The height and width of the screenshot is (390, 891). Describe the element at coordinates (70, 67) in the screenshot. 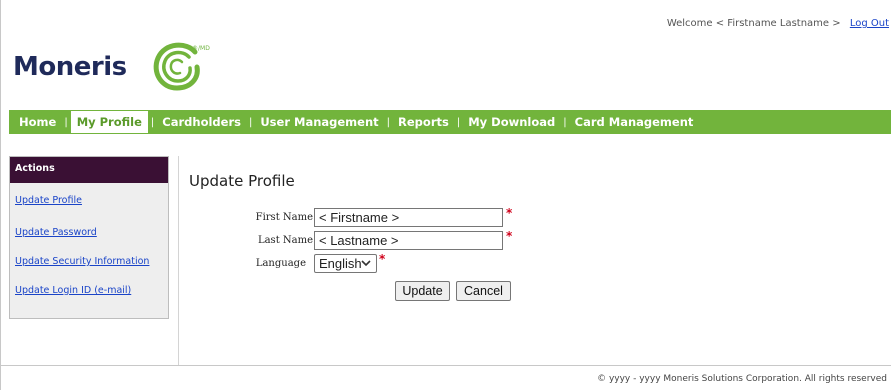

I see `logo-wordmark: Moneris` at that location.